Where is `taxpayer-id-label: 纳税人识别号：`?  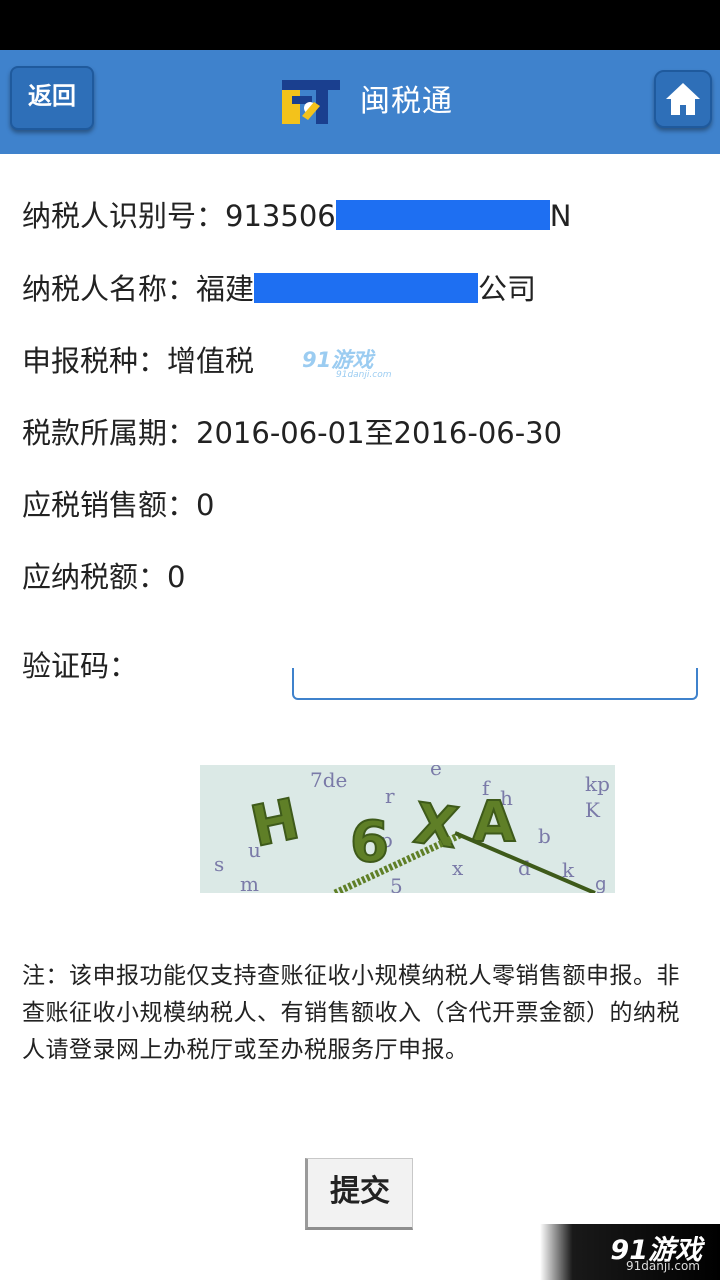
taxpayer-id-label: 纳税人识别号： is located at coordinates (124, 216).